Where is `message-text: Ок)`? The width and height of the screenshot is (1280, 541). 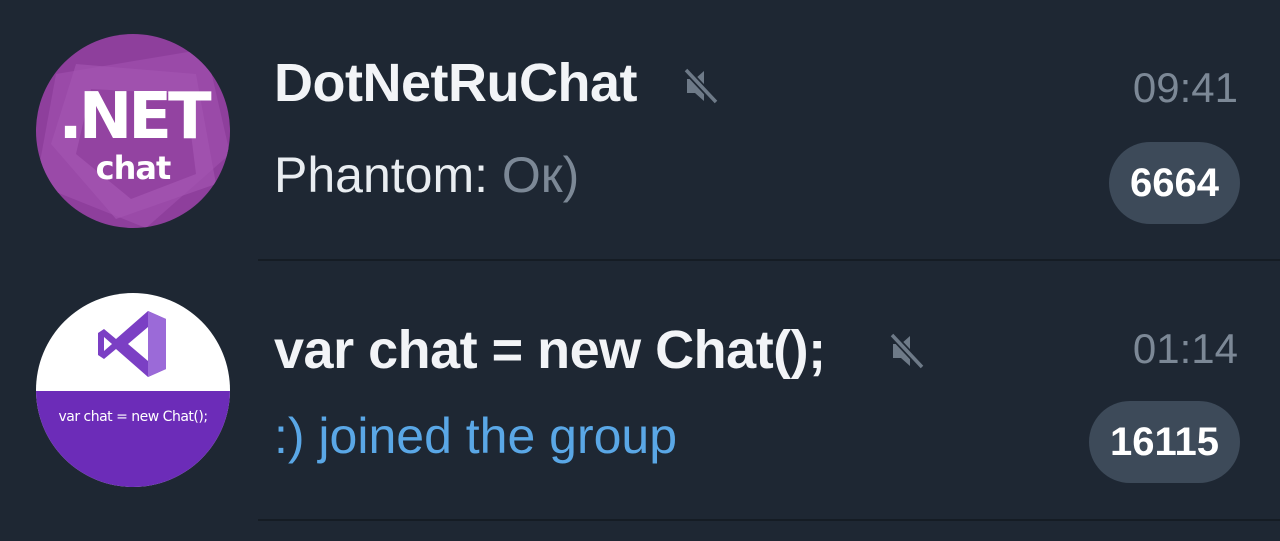 message-text: Ок) is located at coordinates (540, 175).